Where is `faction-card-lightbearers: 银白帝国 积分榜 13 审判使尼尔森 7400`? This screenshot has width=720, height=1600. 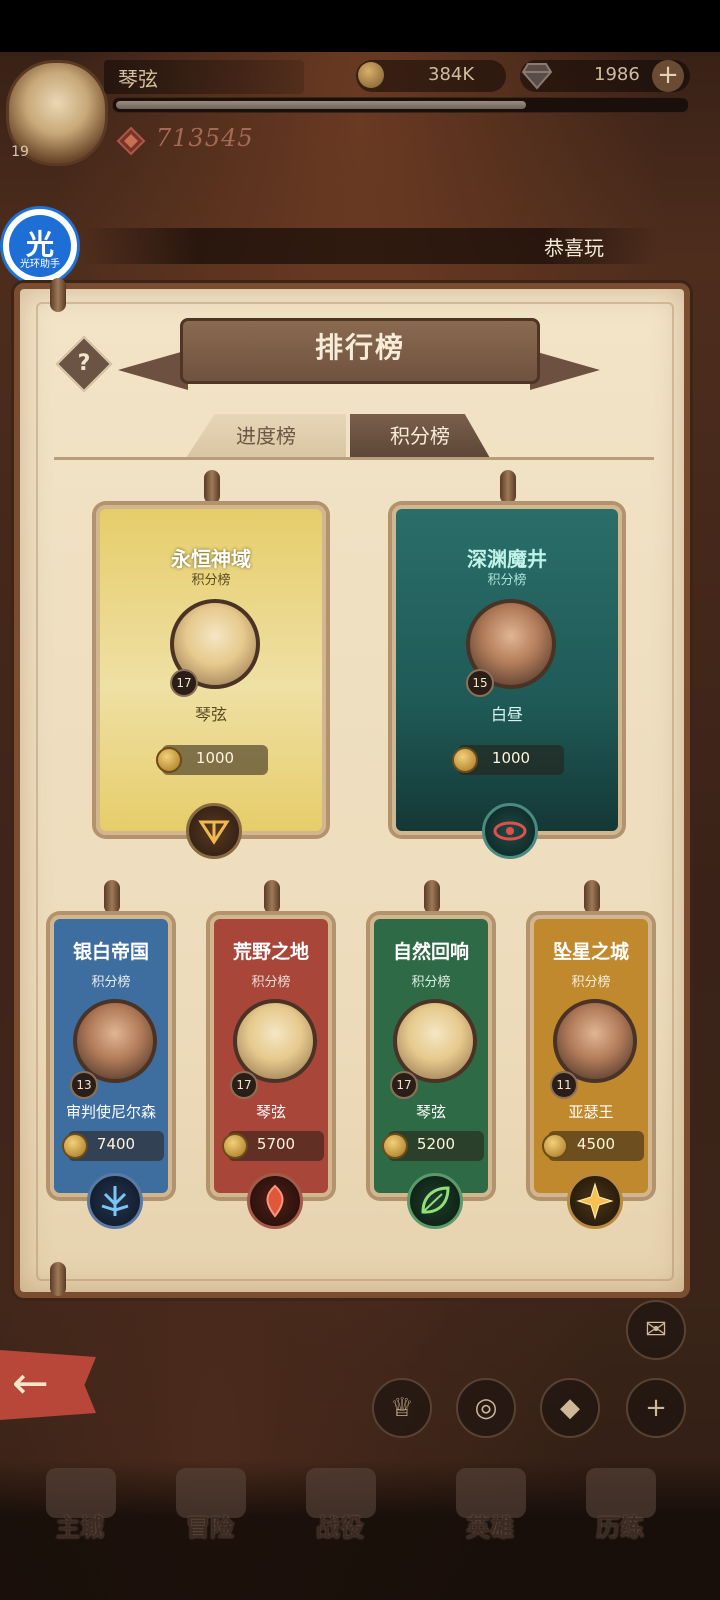 faction-card-lightbearers: 银白帝国 积分榜 13 审判使尼尔森 7400 is located at coordinates (111, 1072).